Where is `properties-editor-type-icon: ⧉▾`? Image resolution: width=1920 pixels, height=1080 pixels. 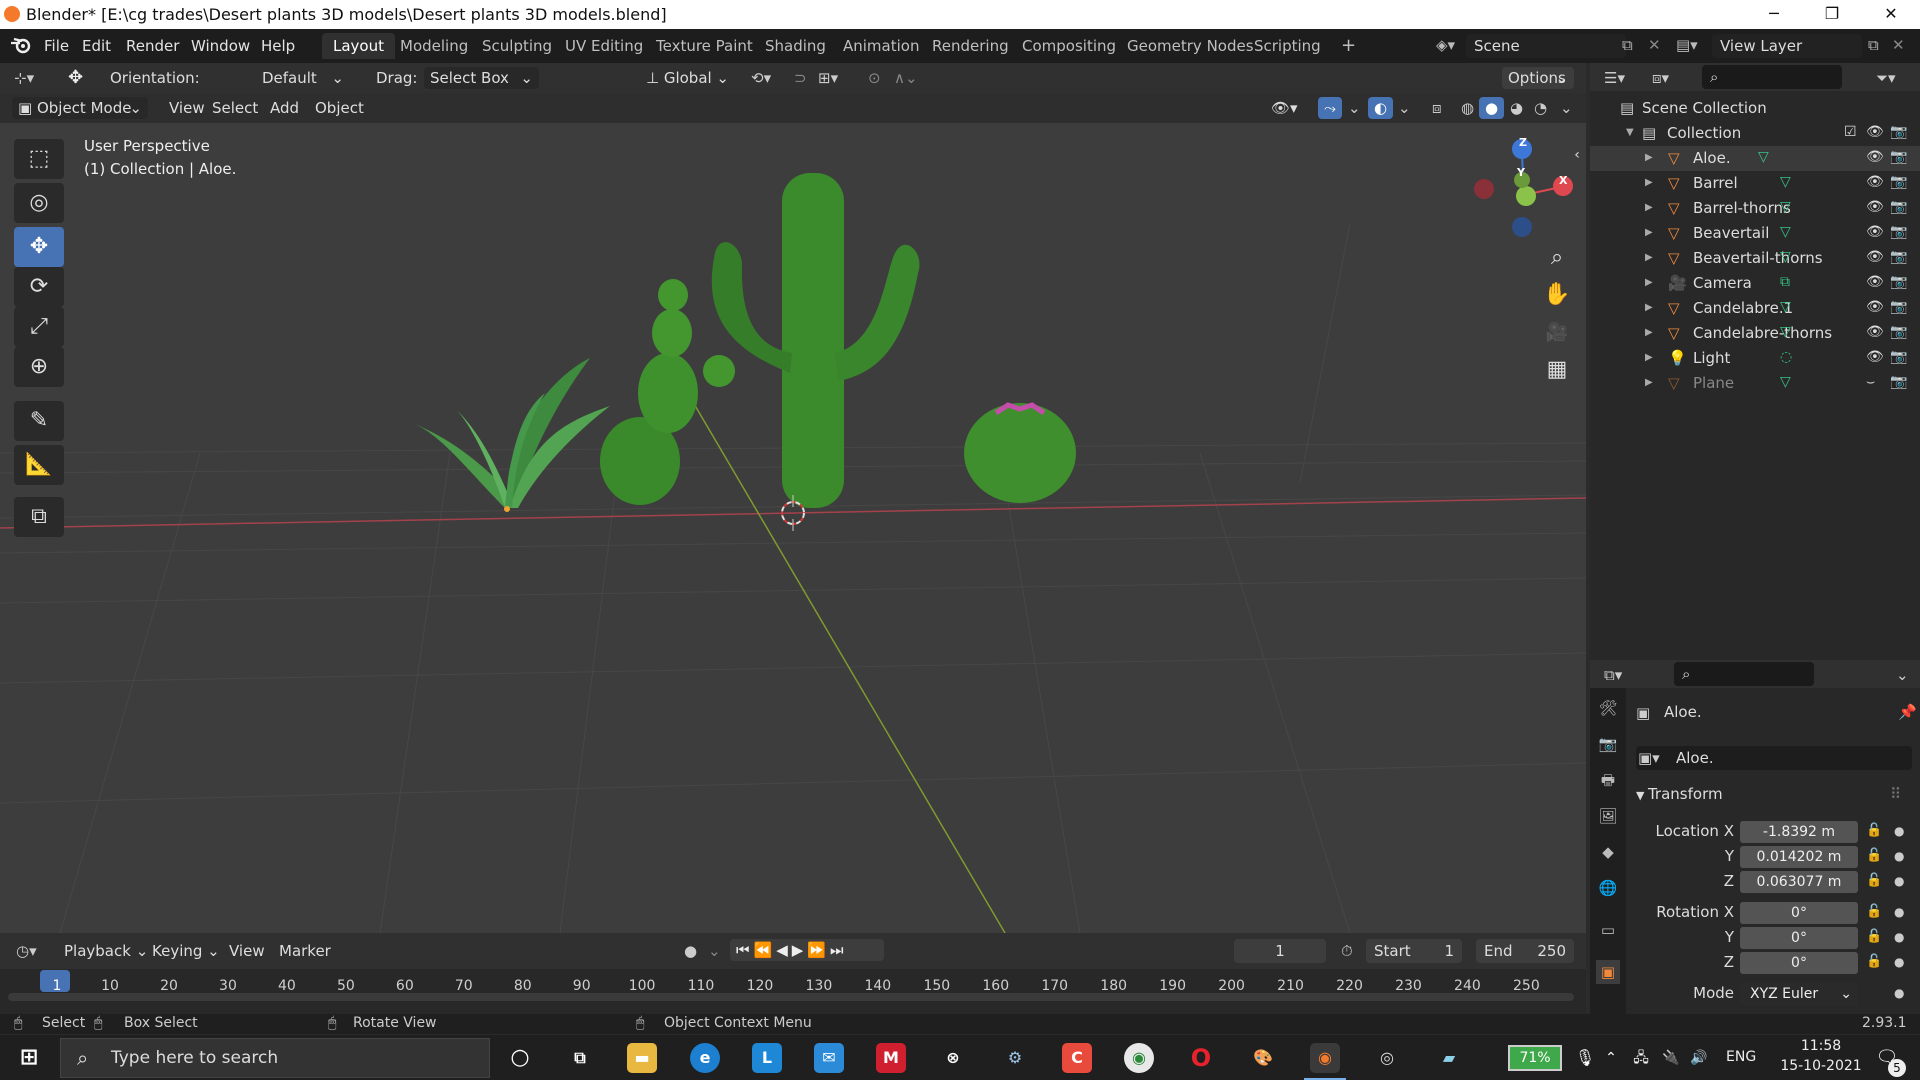 properties-editor-type-icon: ⧉▾ is located at coordinates (1613, 675).